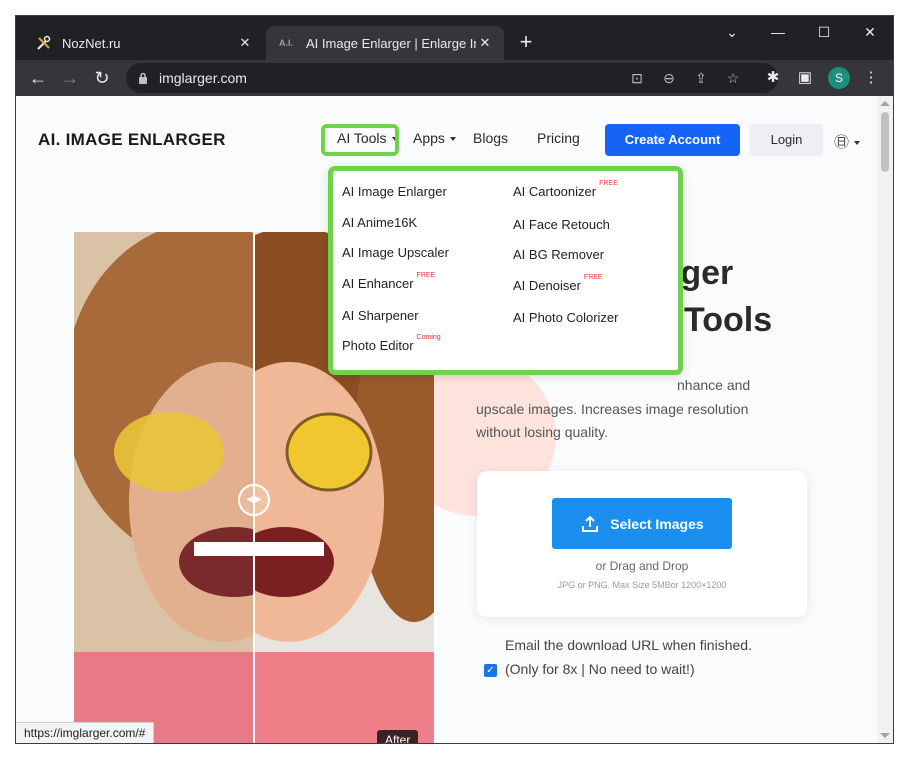 This screenshot has width=909, height=759. I want to click on compare-slider-handle: ◀▶, so click(254, 500).